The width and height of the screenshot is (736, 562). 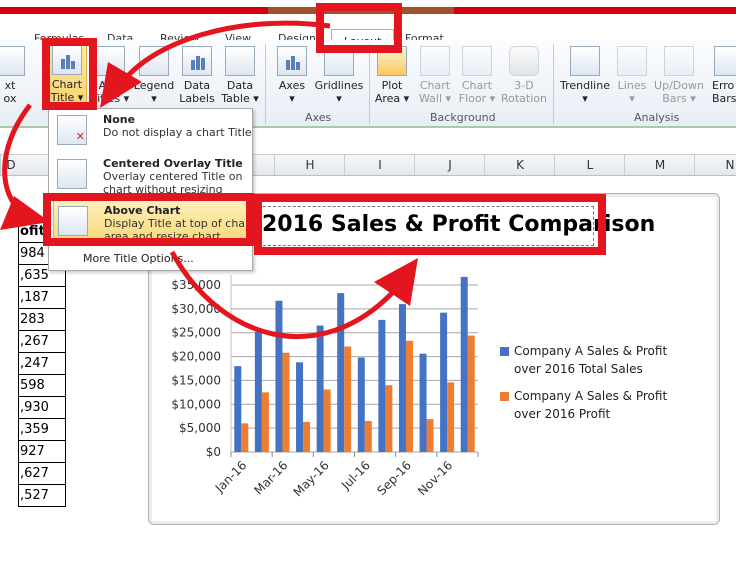 What do you see at coordinates (17, 158) in the screenshot?
I see `arrow-charttitle-to-abovechart` at bounding box center [17, 158].